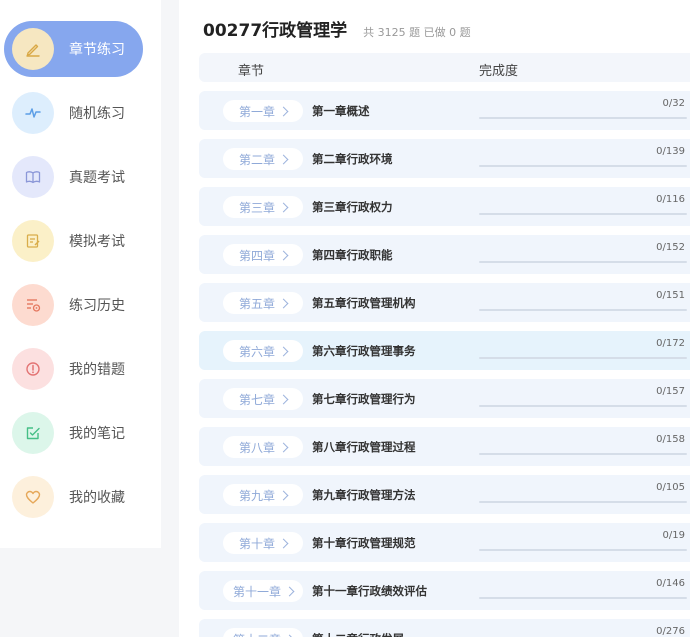 The image size is (690, 637). Describe the element at coordinates (33, 433) in the screenshot. I see `note-icon` at that location.